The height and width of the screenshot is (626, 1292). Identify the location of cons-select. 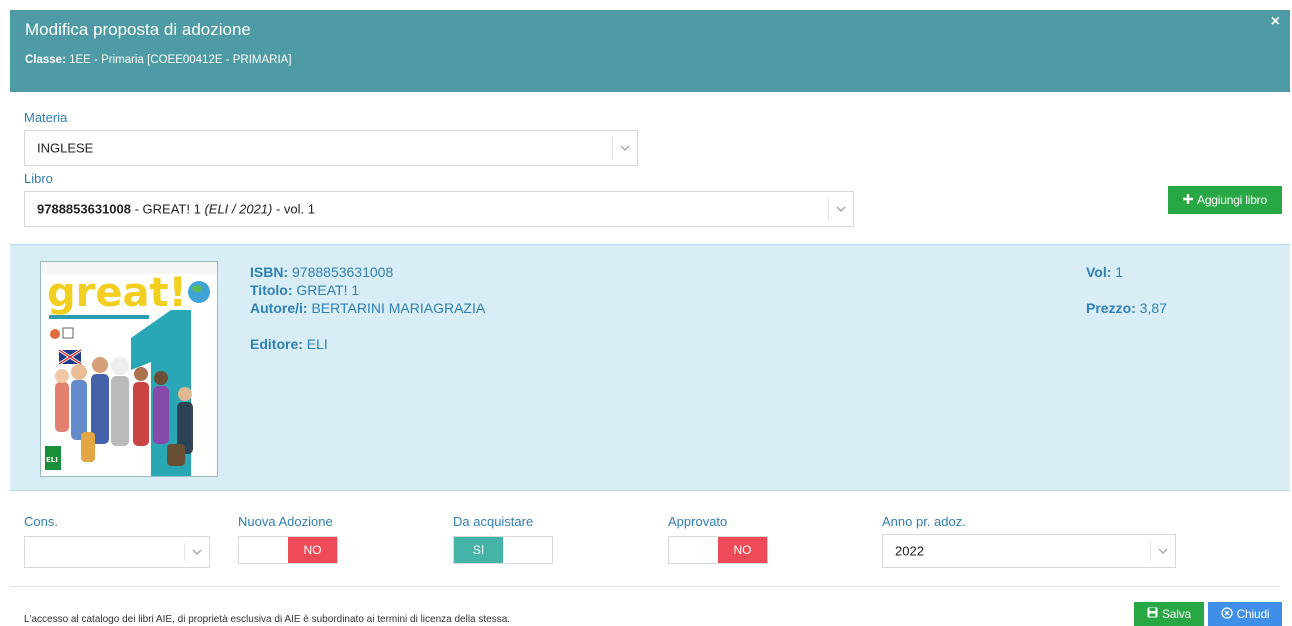
(117, 552).